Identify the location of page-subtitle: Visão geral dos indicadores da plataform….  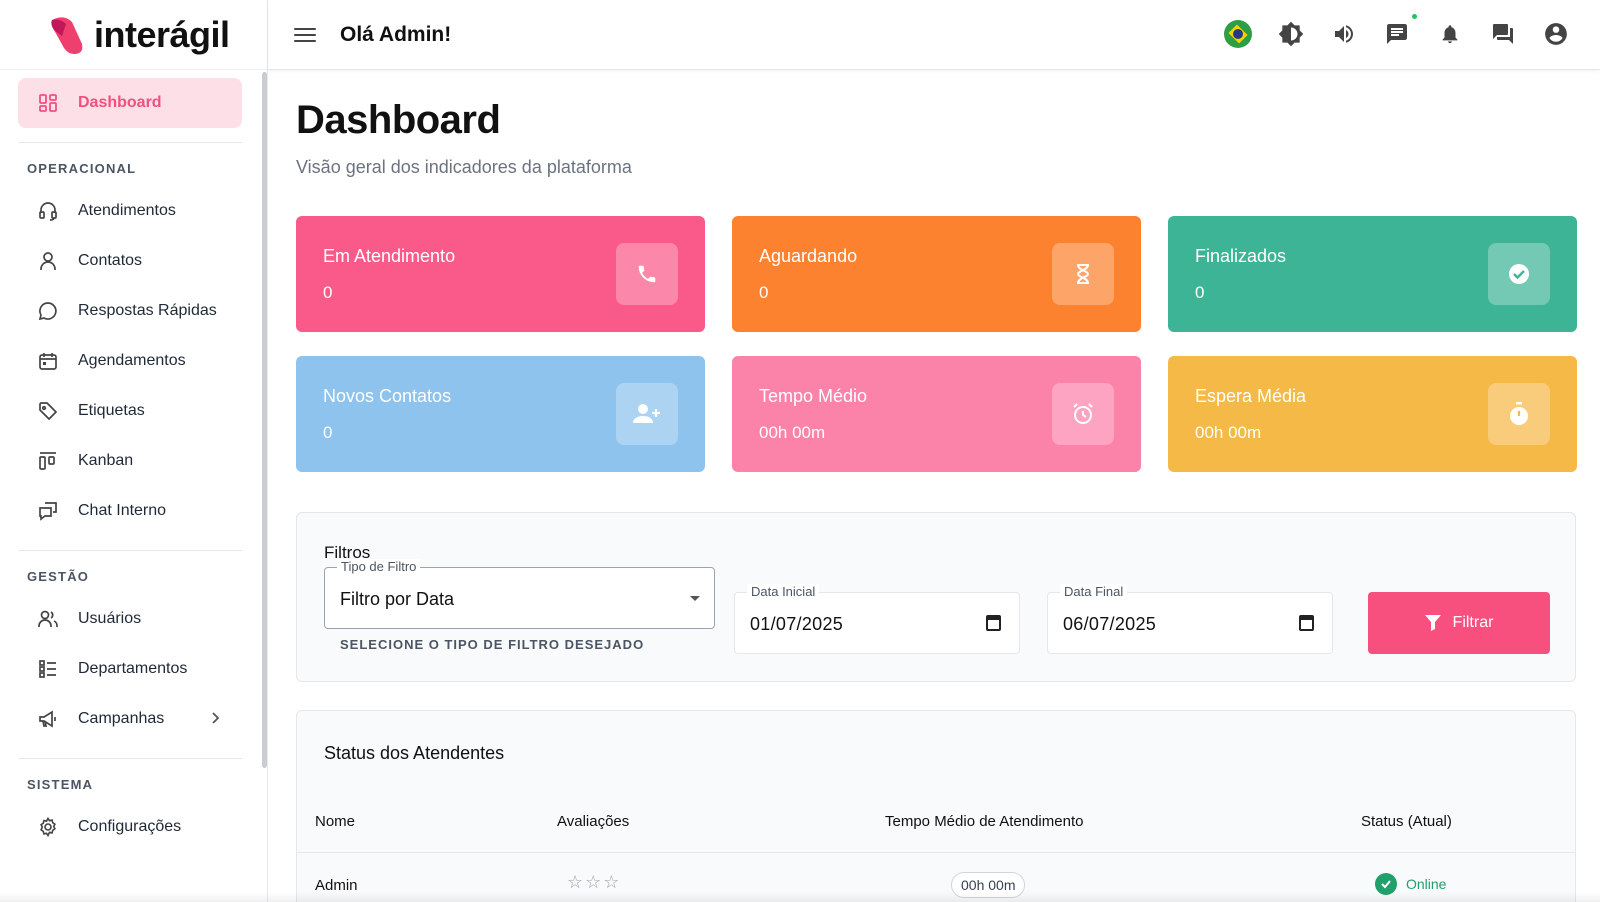
(464, 167).